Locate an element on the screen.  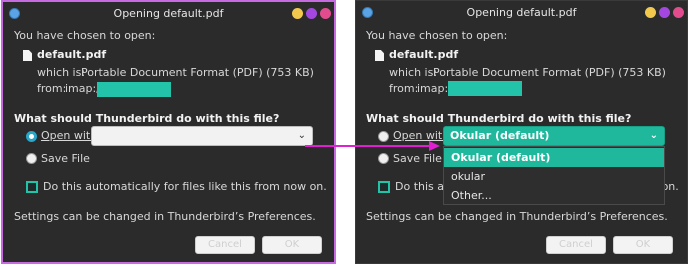
dropdown-option-okular: okular is located at coordinates (554, 176).